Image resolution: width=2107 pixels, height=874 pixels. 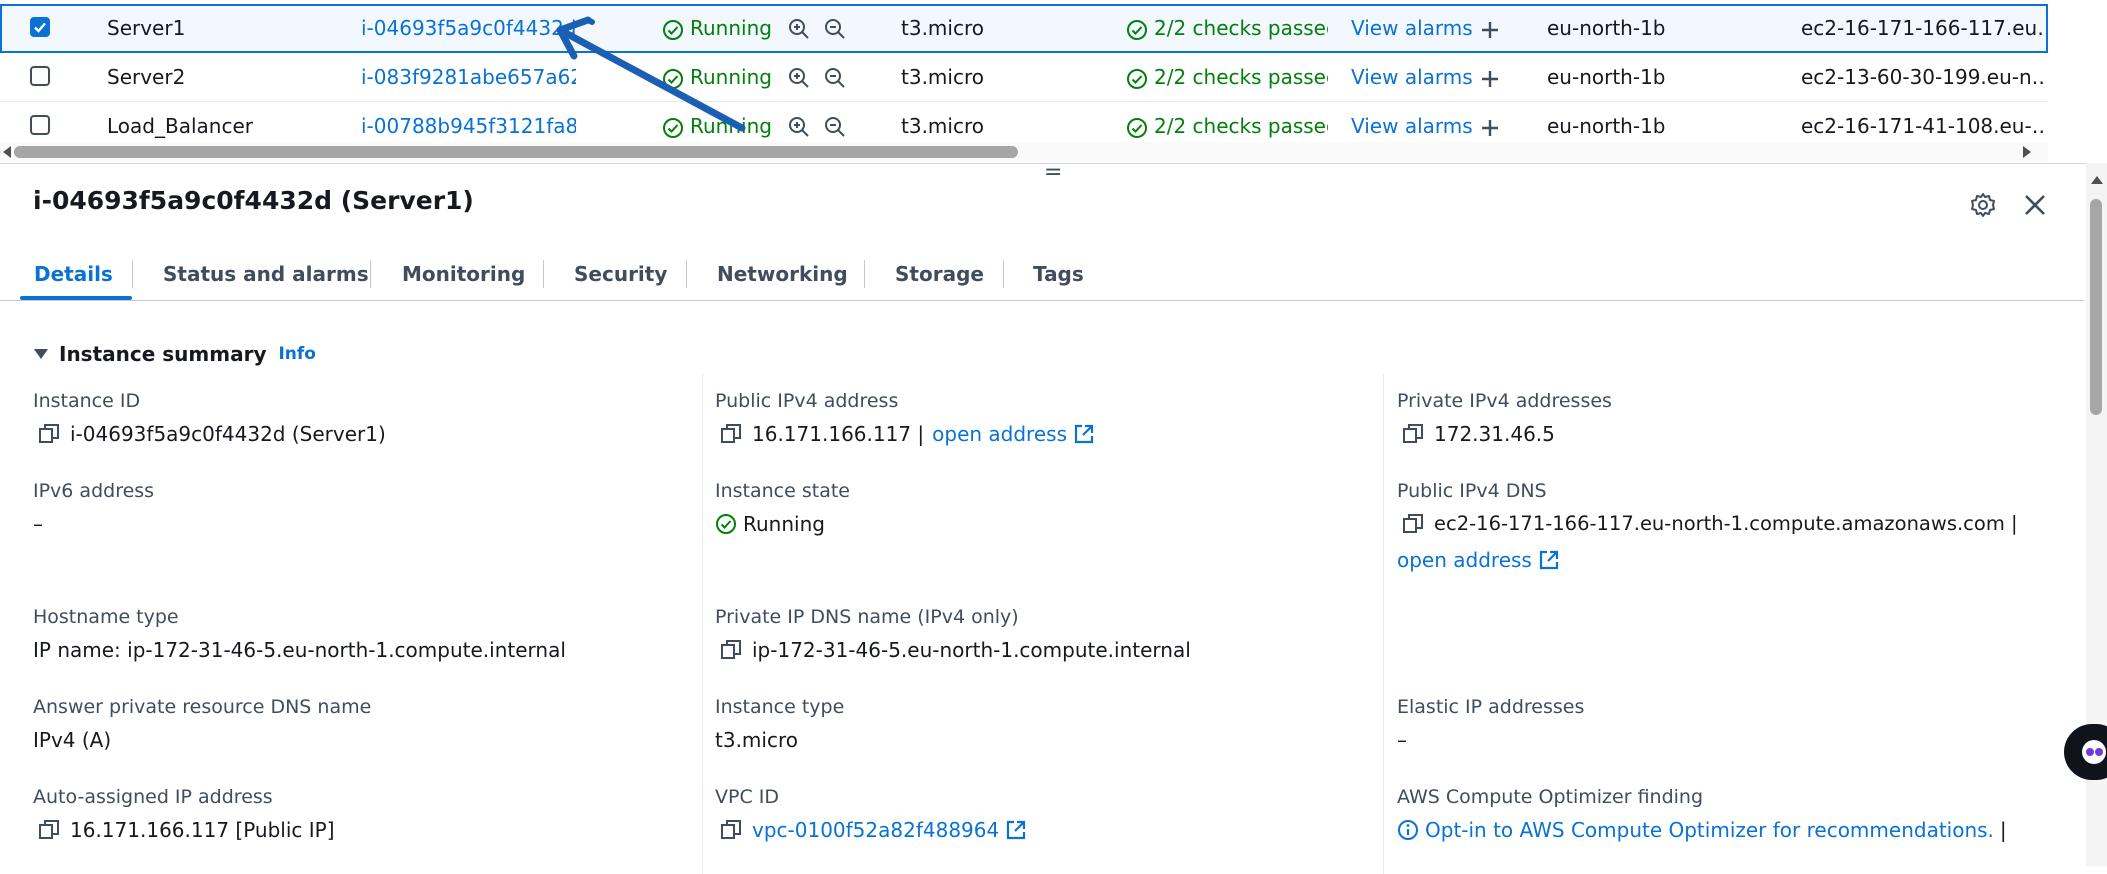 What do you see at coordinates (756, 740) in the screenshot?
I see `instance-type-value: t3.micro` at bounding box center [756, 740].